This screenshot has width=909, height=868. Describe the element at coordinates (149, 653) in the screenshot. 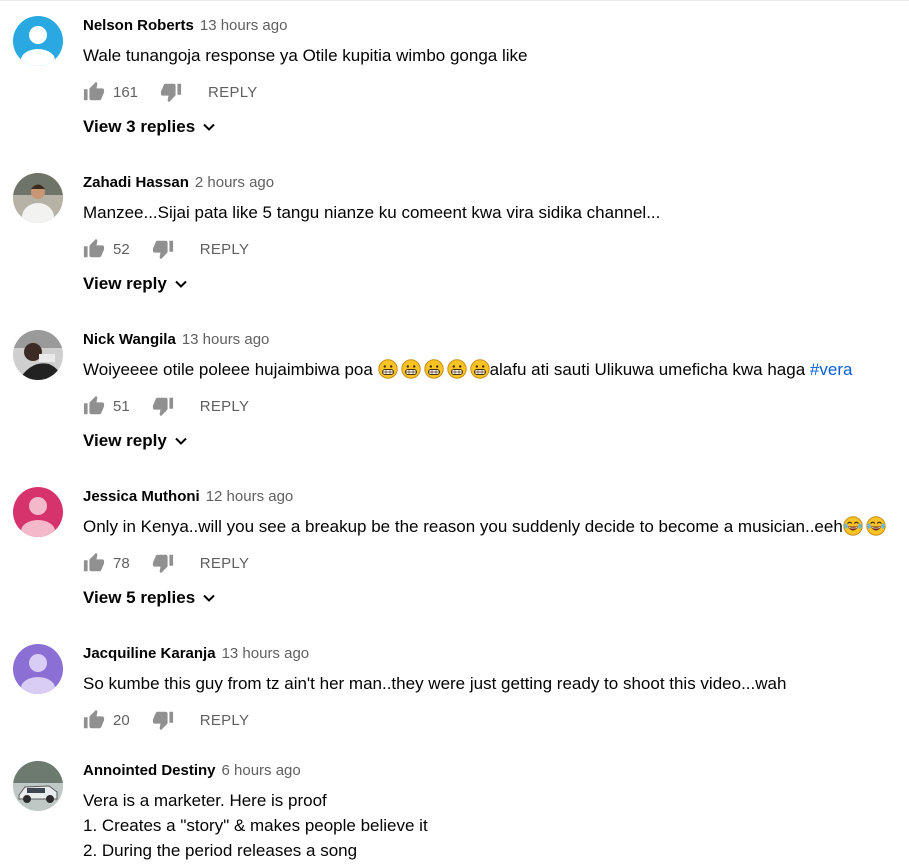

I see `author-name: Jacquiline Karanja` at that location.